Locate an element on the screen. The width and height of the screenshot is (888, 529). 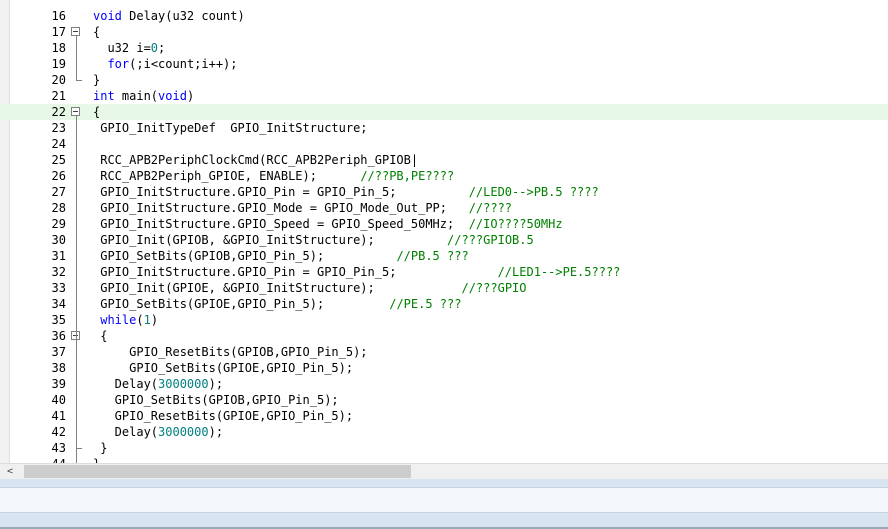
code-line: 22 { is located at coordinates (444, 112).